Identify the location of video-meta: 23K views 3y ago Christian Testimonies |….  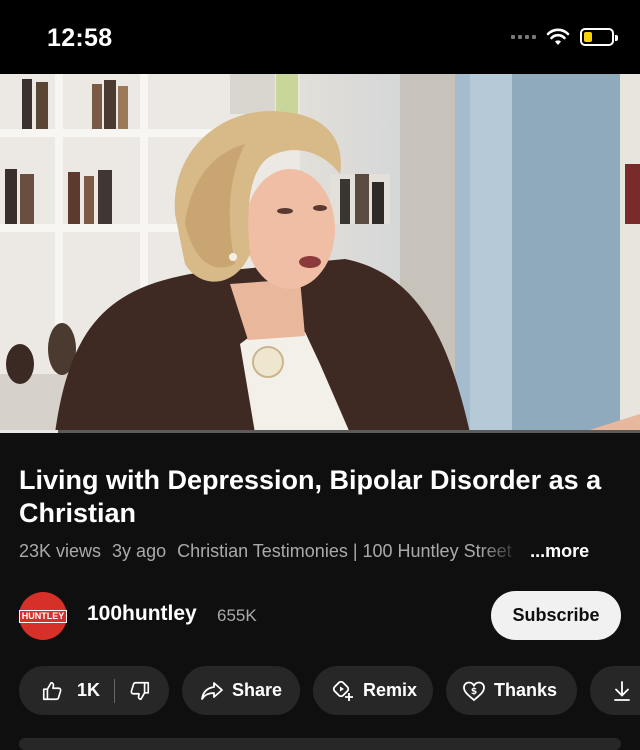
(324, 551).